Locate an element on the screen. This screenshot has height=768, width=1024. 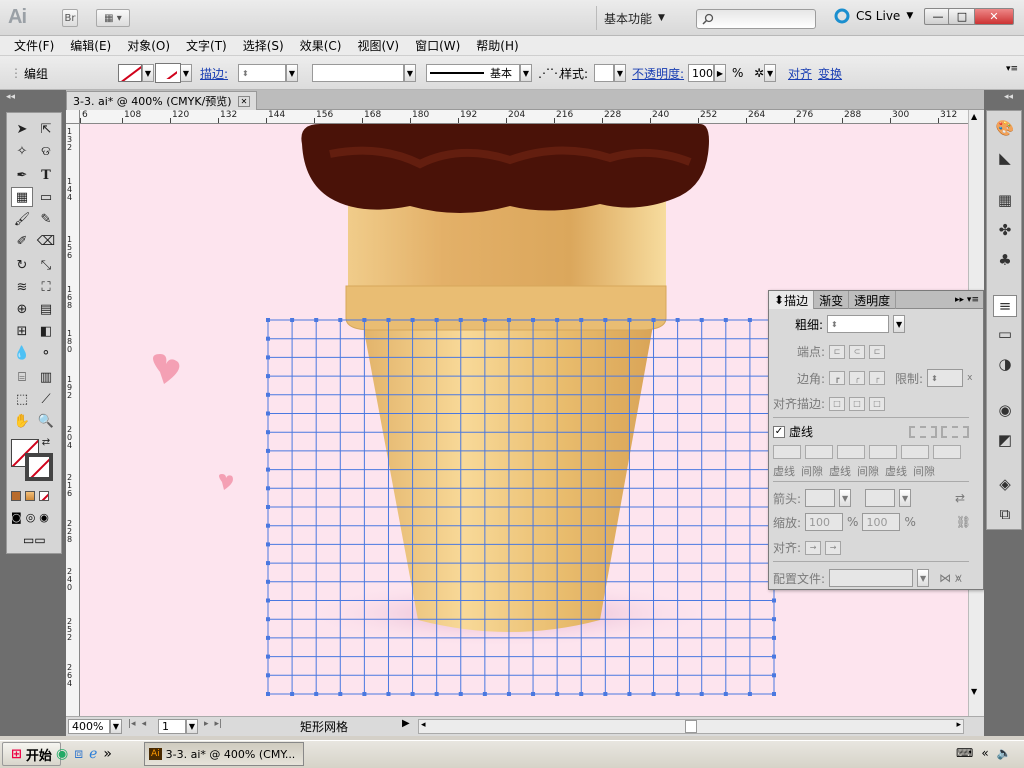
screen-mode-icon: ▭▭ is located at coordinates (34, 540).